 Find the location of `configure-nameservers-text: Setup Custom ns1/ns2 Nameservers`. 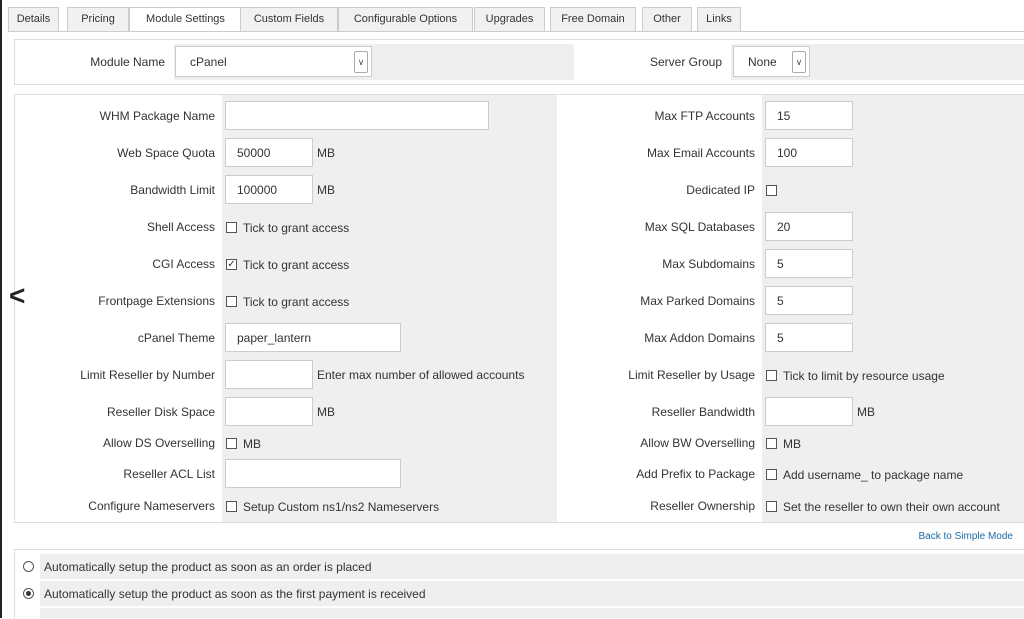

configure-nameservers-text: Setup Custom ns1/ns2 Nameservers is located at coordinates (341, 507).